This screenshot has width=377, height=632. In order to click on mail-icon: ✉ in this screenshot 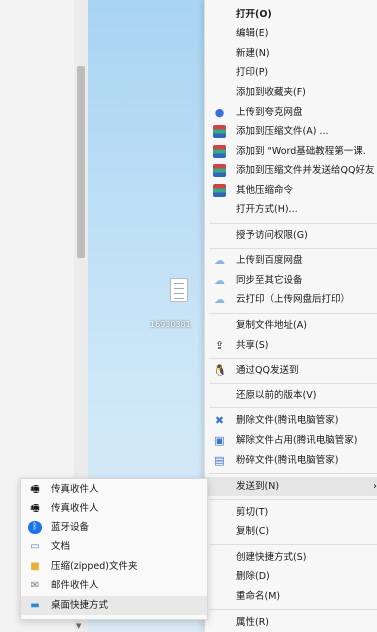, I will do `click(35, 585)`.